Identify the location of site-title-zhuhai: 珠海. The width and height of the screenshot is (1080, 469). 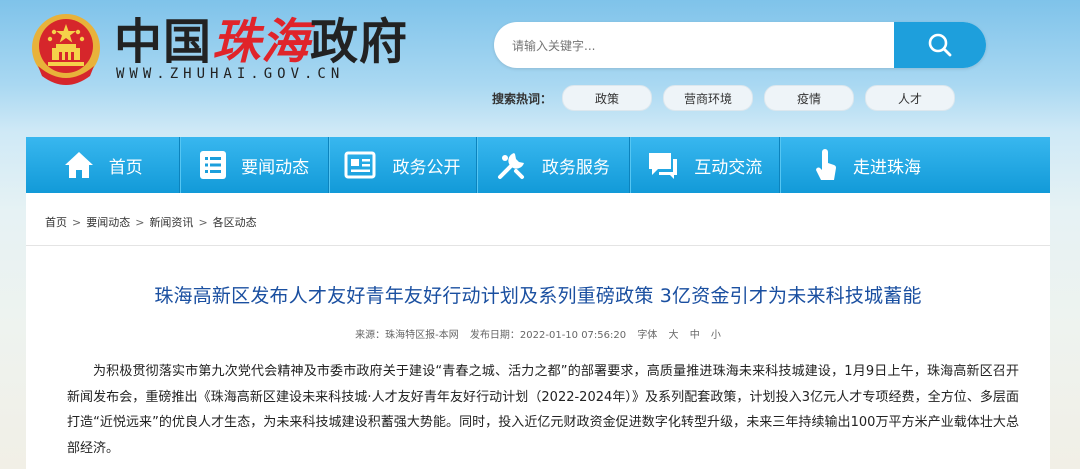
(261, 42).